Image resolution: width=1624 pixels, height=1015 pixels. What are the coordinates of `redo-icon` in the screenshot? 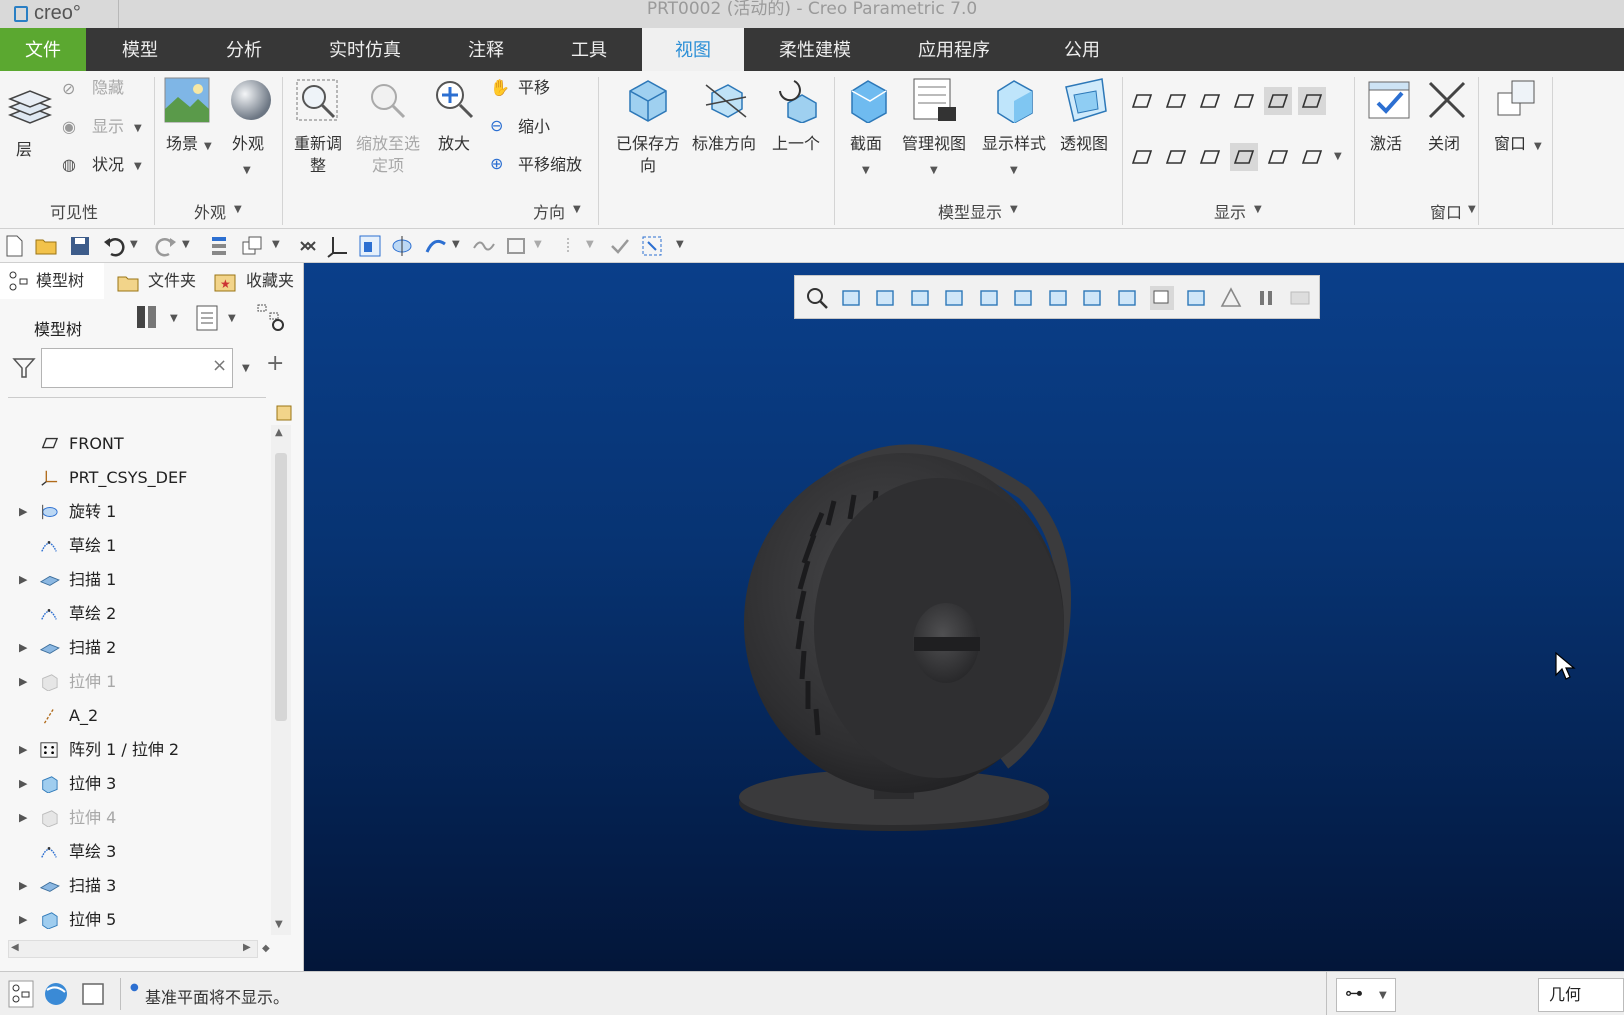 It's located at (166, 246).